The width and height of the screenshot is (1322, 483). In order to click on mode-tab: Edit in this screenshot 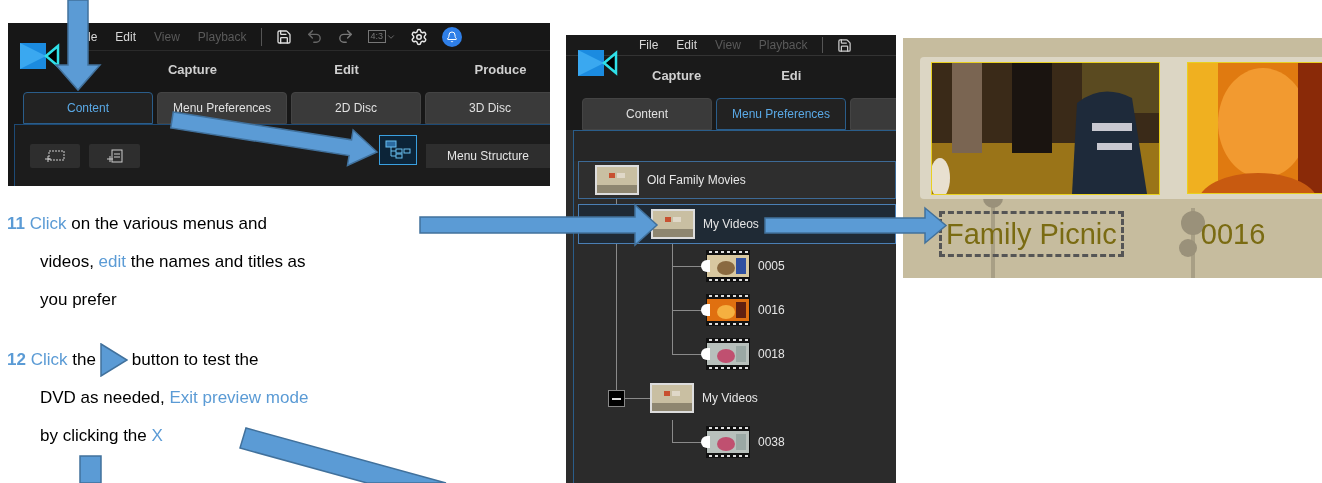, I will do `click(346, 69)`.